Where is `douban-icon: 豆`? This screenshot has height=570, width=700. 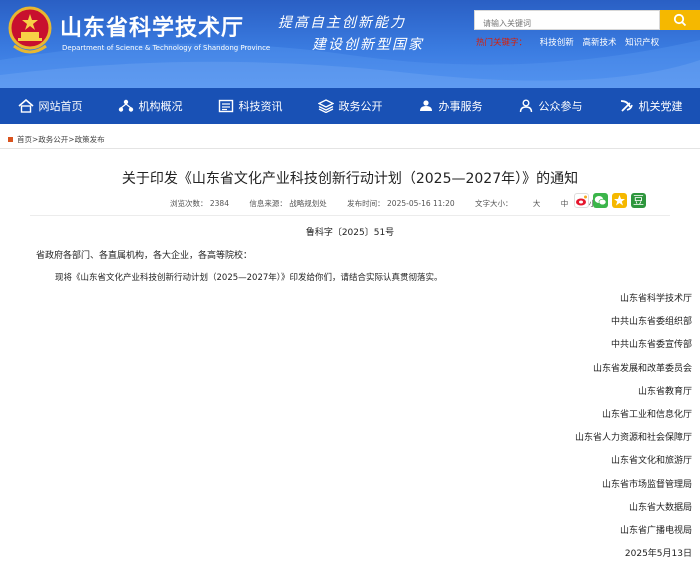
douban-icon: 豆 is located at coordinates (638, 200).